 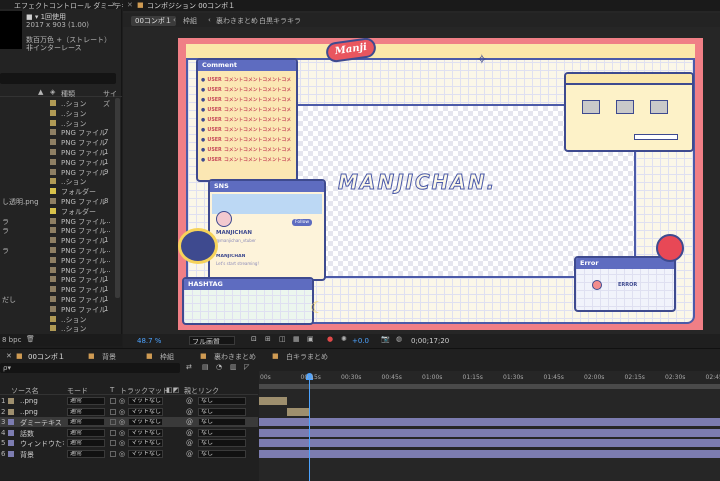 What do you see at coordinates (309, 427) in the screenshot?
I see `playhead` at bounding box center [309, 427].